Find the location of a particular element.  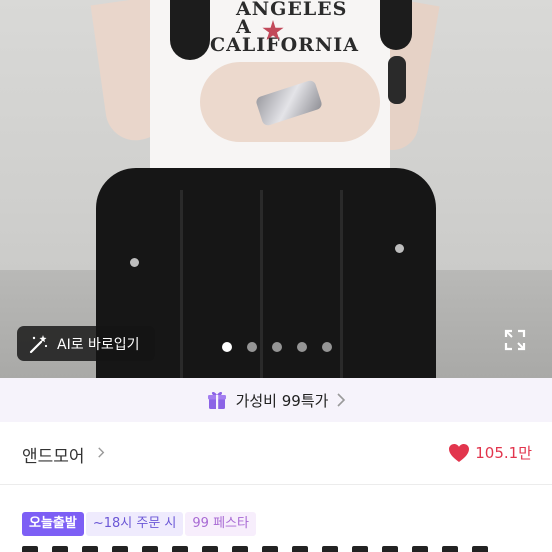

heart-icon is located at coordinates (459, 452).